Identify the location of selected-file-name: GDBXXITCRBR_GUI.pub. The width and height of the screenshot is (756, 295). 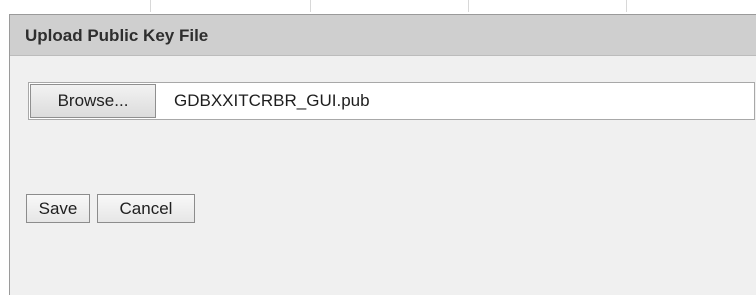
(272, 100).